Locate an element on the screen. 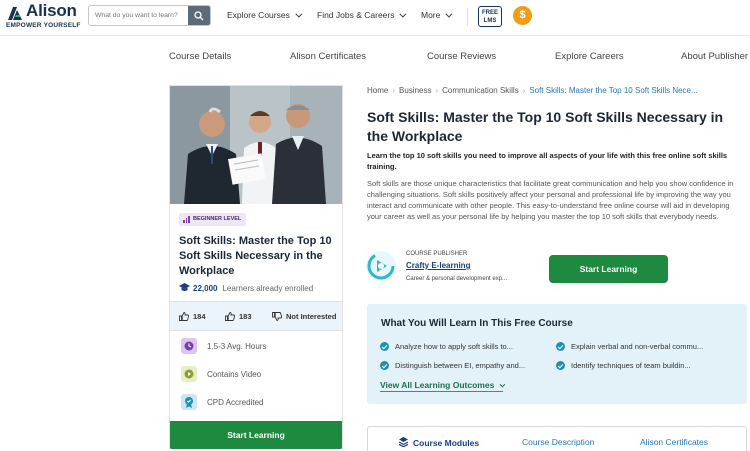 This screenshot has width=750, height=451. subnav-course-reviews: Course Reviews is located at coordinates (461, 56).